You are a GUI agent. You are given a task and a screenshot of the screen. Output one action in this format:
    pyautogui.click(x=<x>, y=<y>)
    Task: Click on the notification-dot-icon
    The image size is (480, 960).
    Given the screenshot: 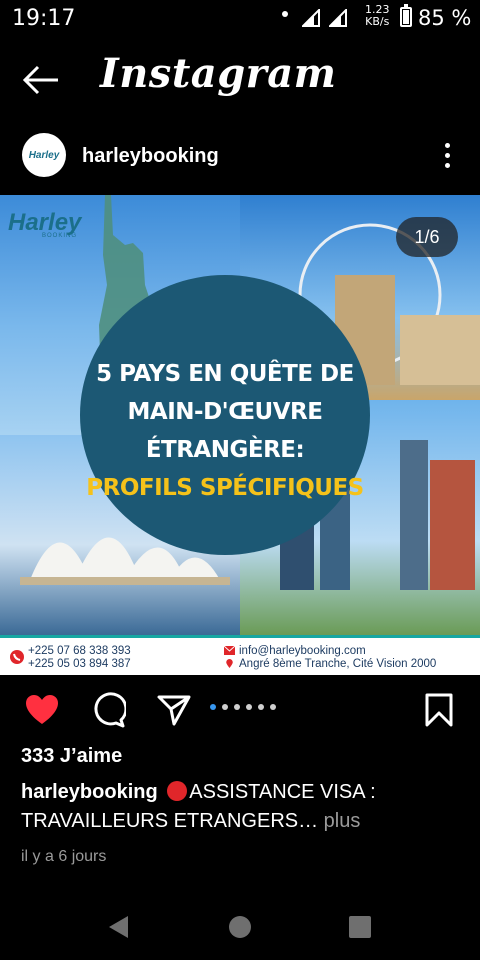 What is the action you would take?
    pyautogui.click(x=285, y=14)
    